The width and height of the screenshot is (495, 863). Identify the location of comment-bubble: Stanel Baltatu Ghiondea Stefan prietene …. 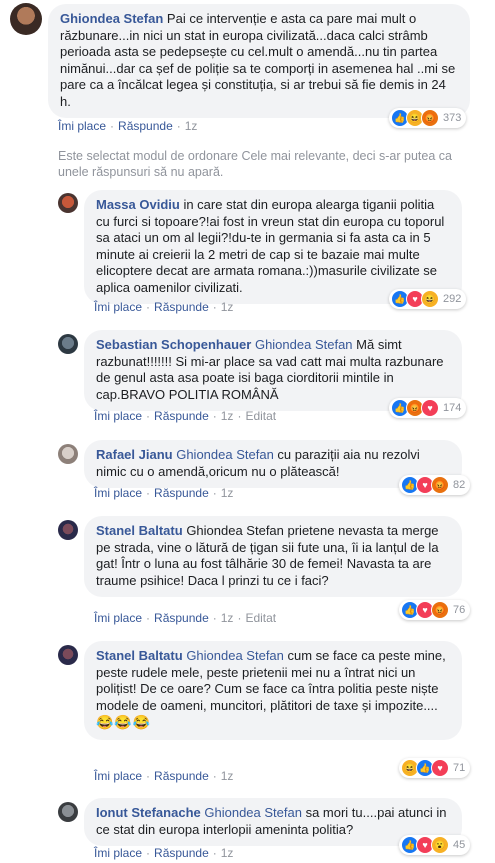
(273, 556).